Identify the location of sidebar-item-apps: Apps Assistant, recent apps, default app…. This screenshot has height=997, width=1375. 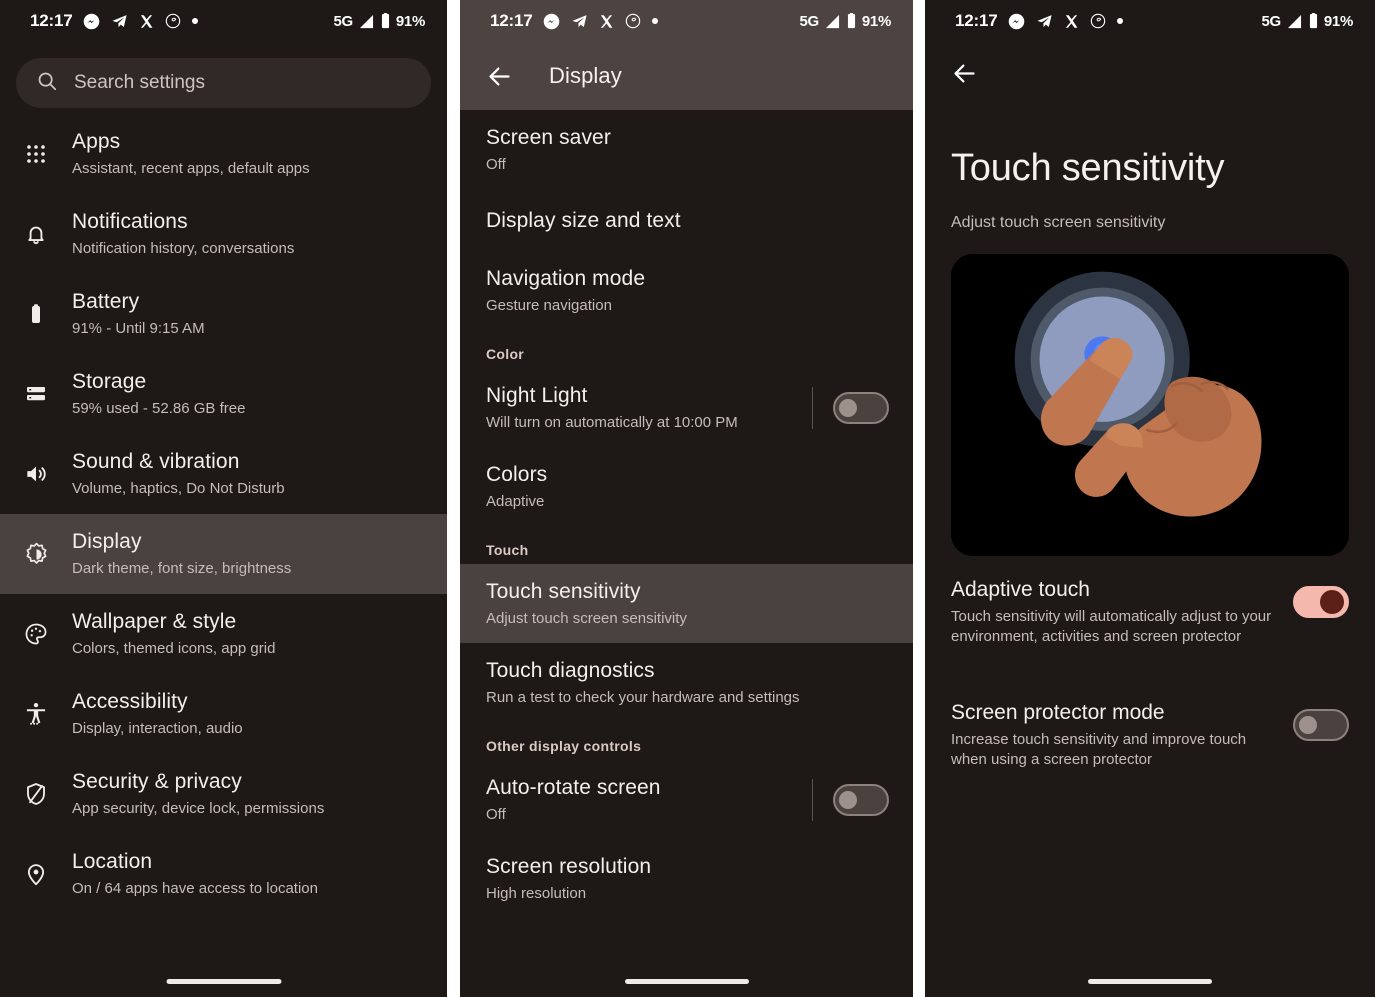
(223, 154).